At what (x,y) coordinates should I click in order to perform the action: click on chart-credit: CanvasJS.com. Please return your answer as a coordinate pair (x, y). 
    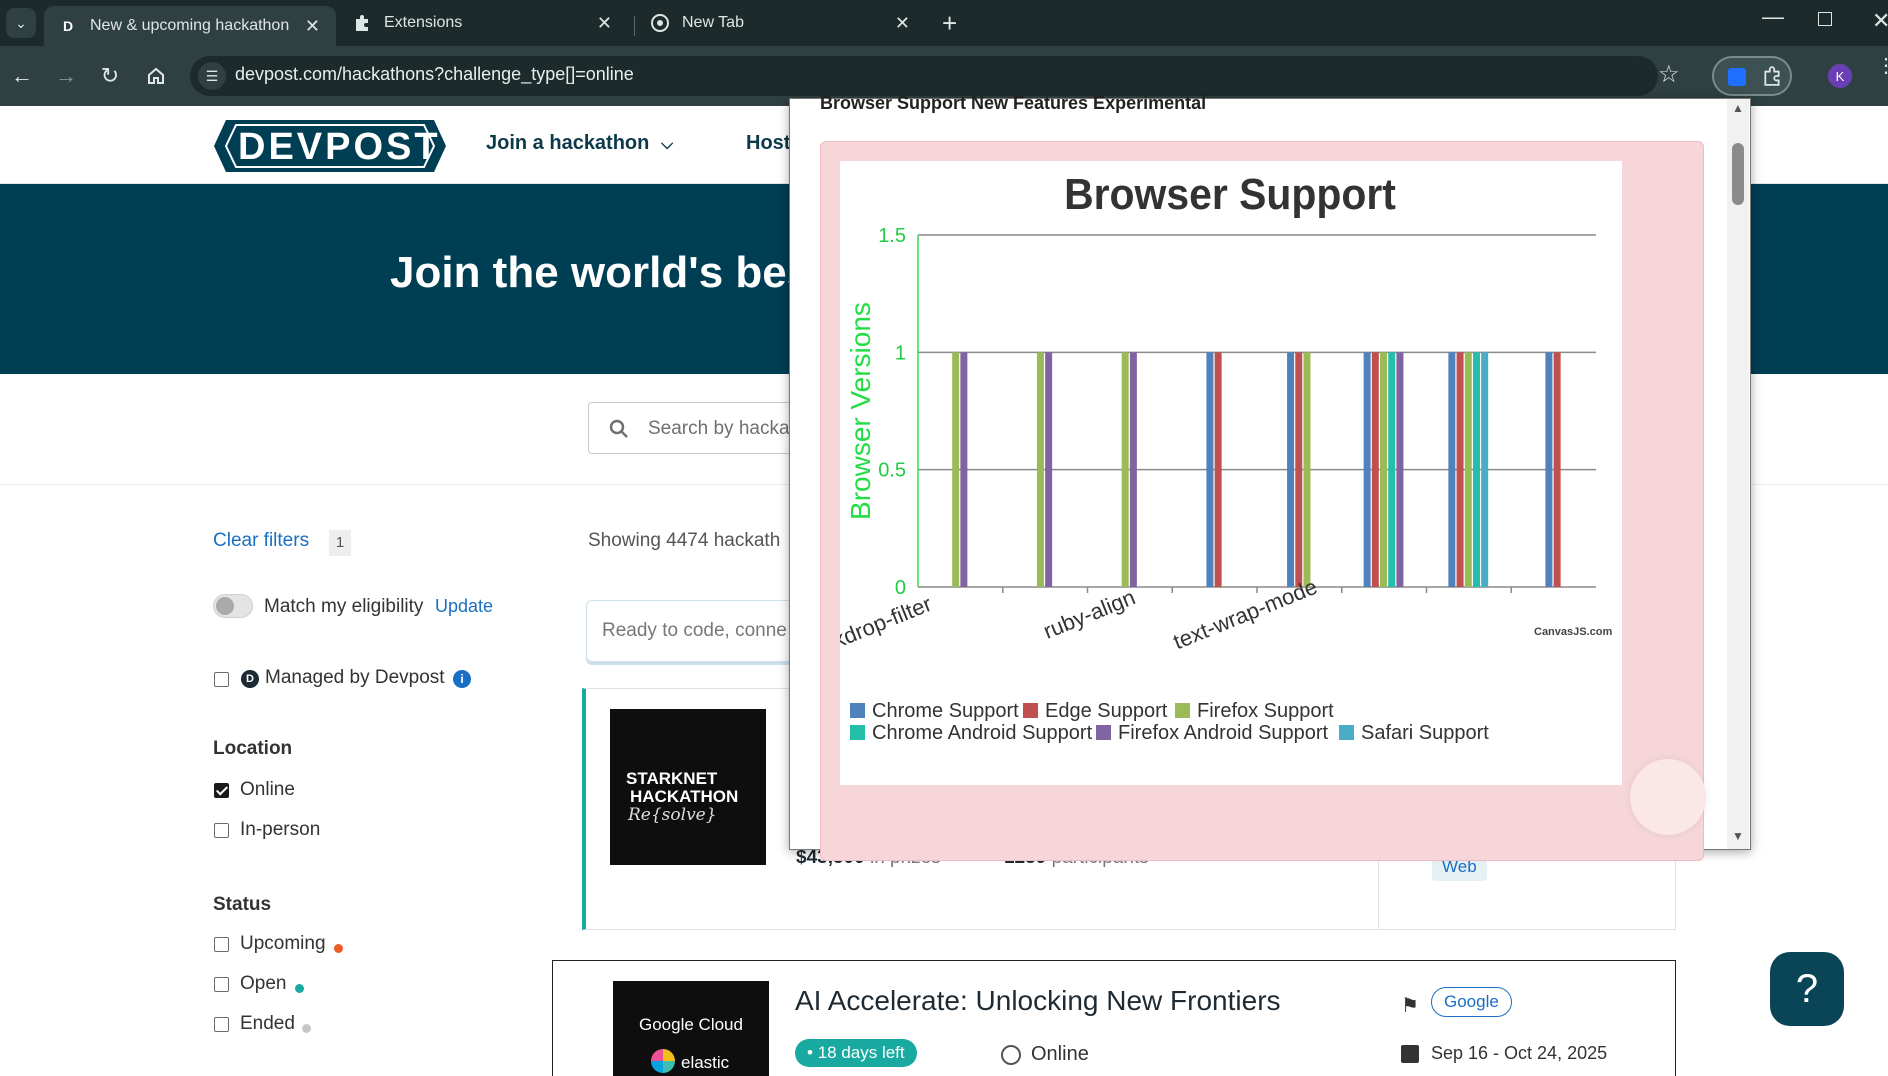
    Looking at the image, I should click on (1573, 632).